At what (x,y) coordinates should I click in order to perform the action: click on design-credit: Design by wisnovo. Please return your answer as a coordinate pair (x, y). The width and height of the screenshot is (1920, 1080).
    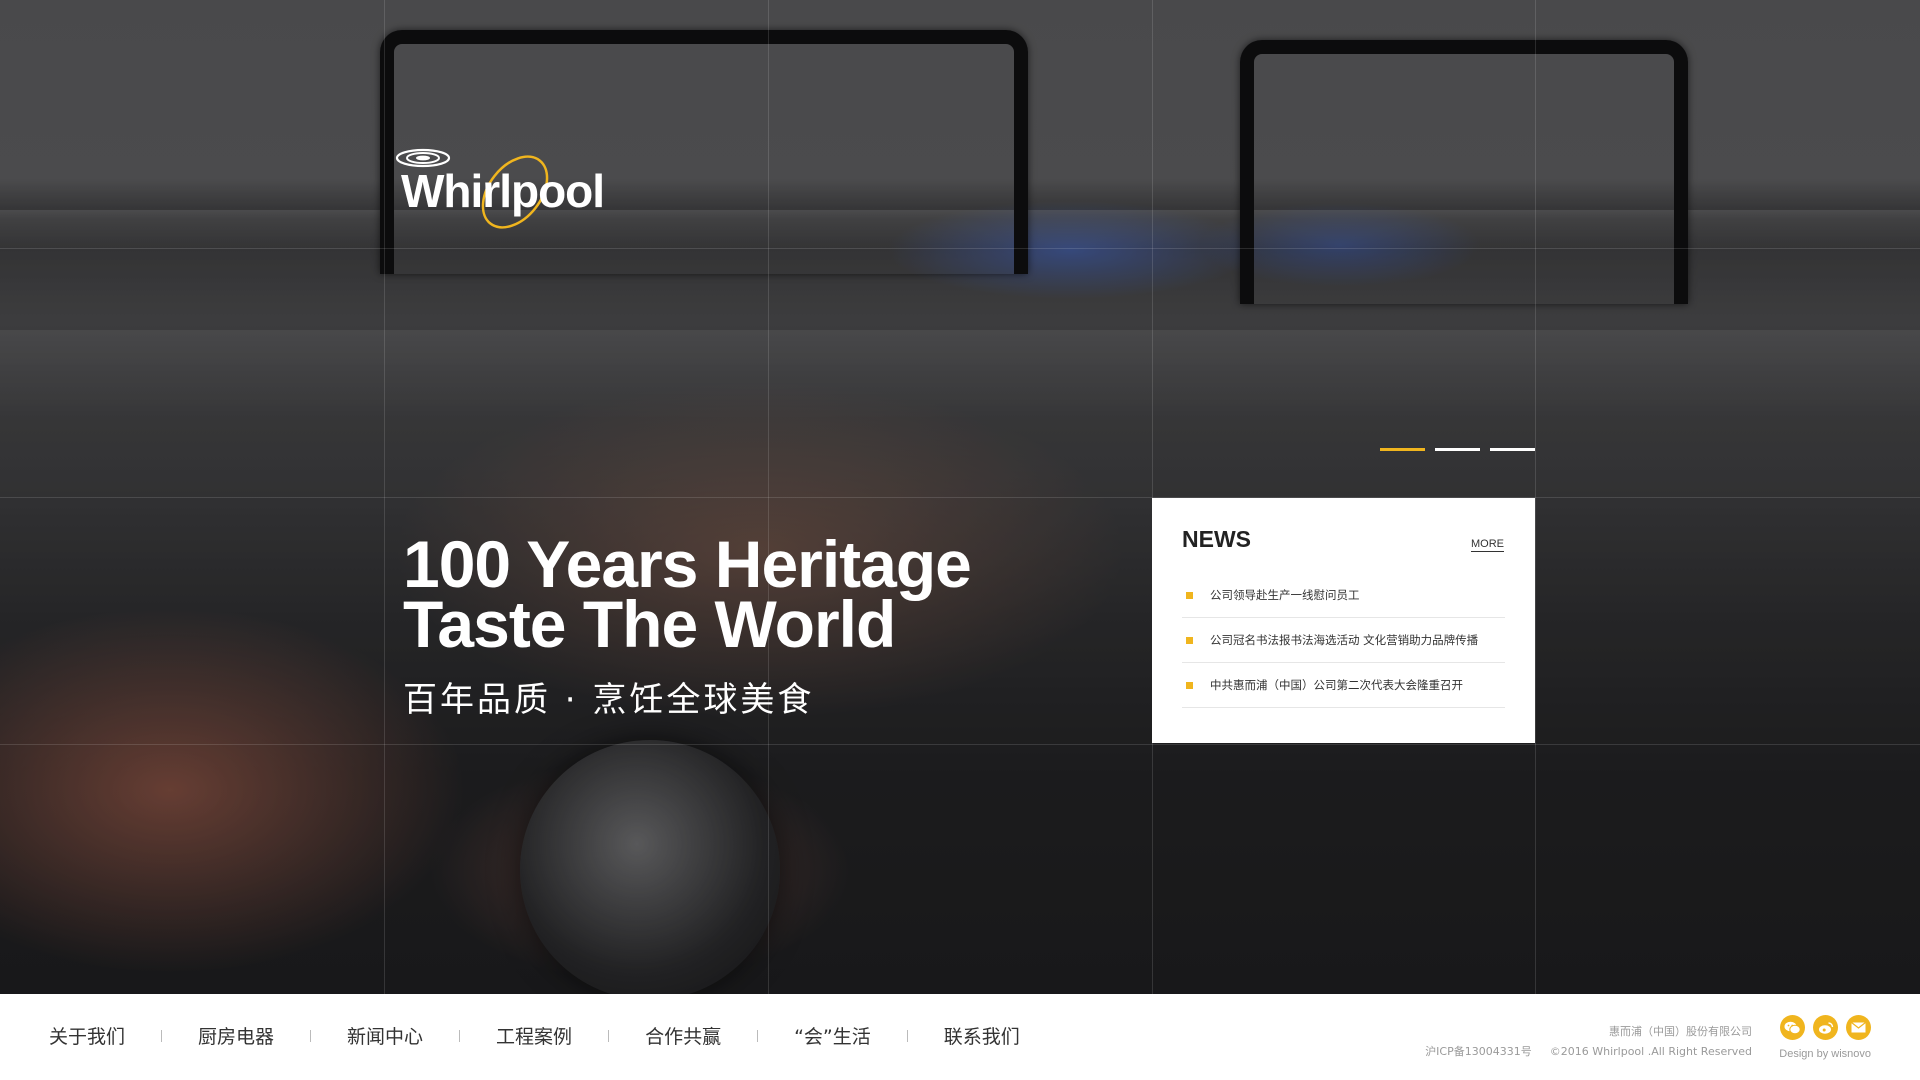
    Looking at the image, I should click on (1825, 1054).